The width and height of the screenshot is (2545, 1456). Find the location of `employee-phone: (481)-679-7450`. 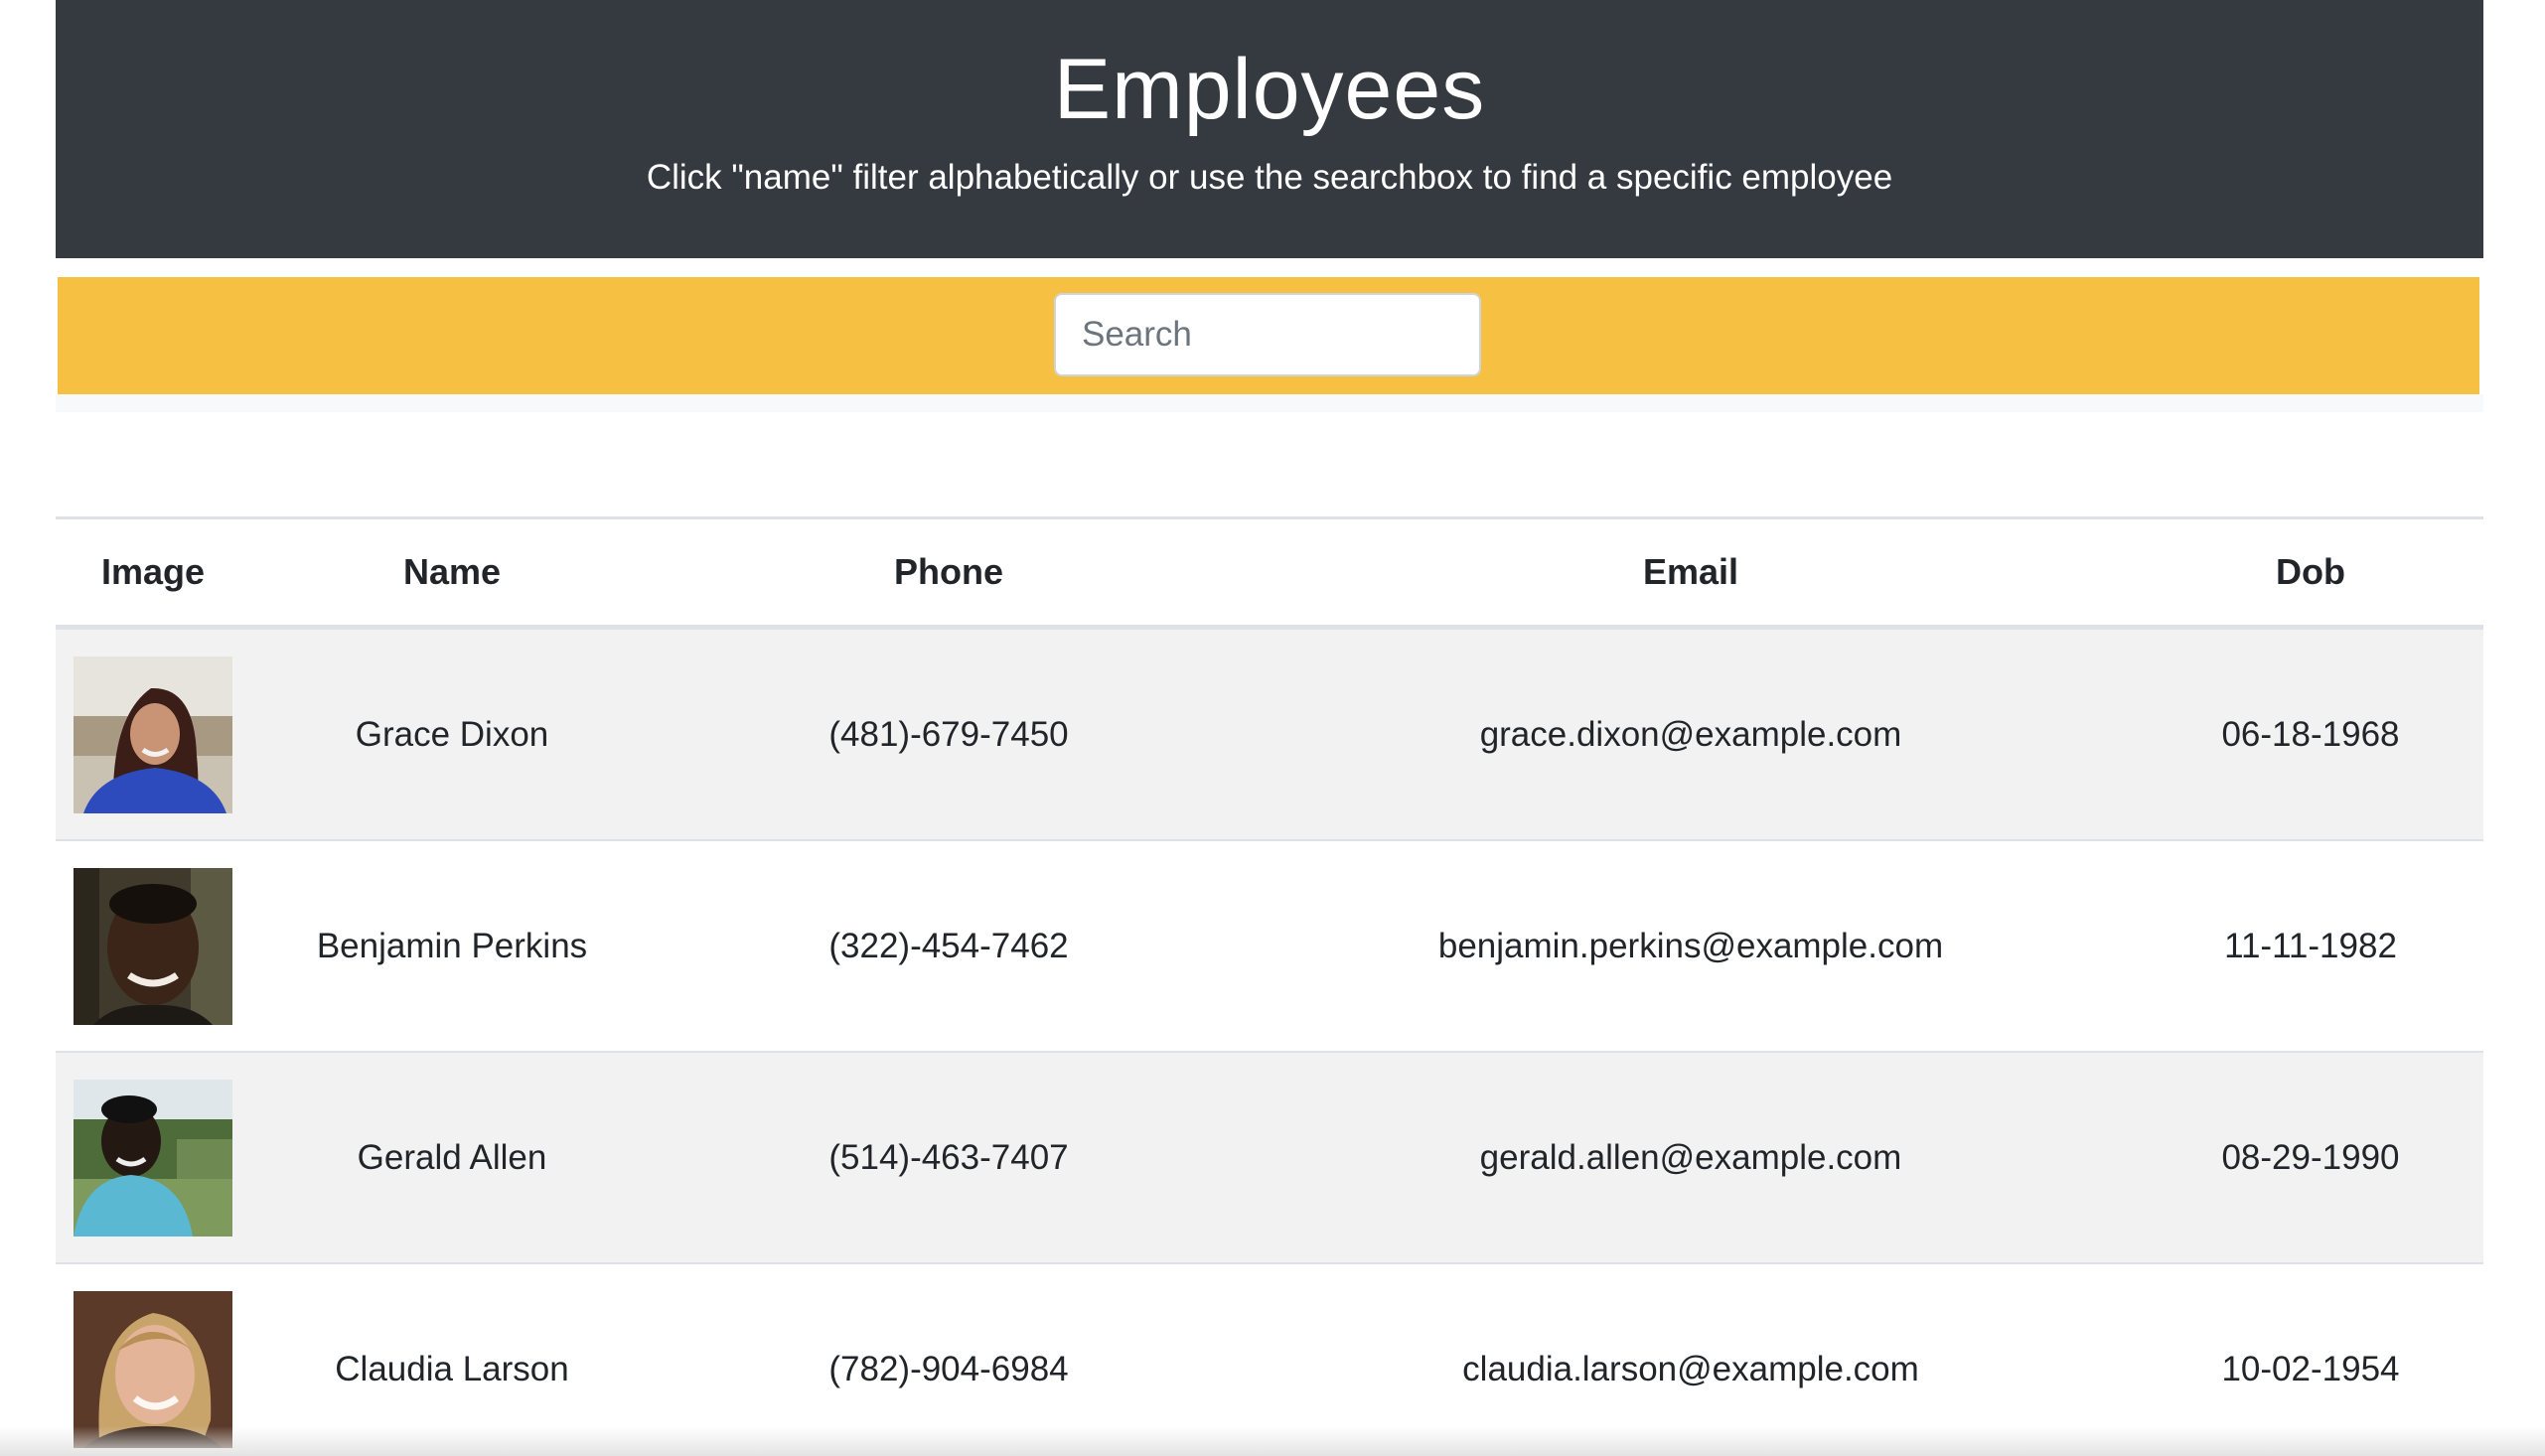

employee-phone: (481)-679-7450 is located at coordinates (949, 734).